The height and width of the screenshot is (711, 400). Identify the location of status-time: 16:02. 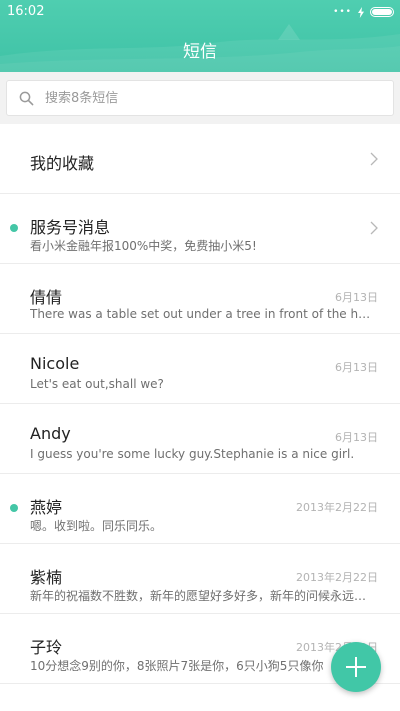
(26, 11).